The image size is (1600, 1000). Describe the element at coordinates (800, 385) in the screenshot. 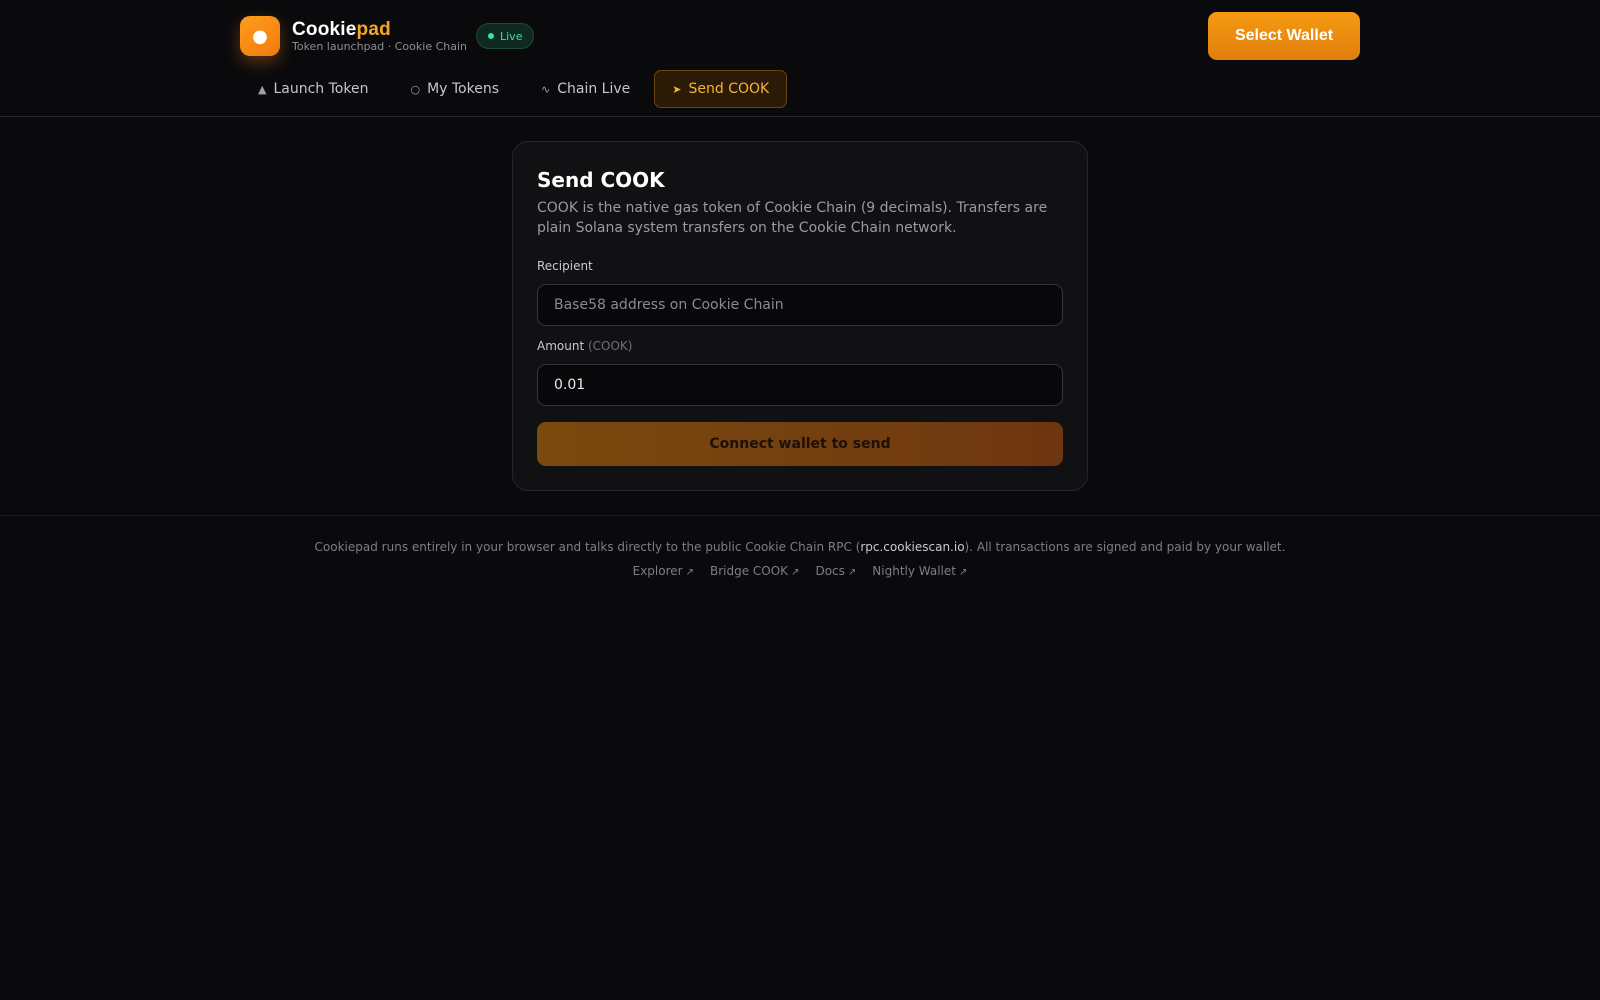

I see `amount-input` at that location.